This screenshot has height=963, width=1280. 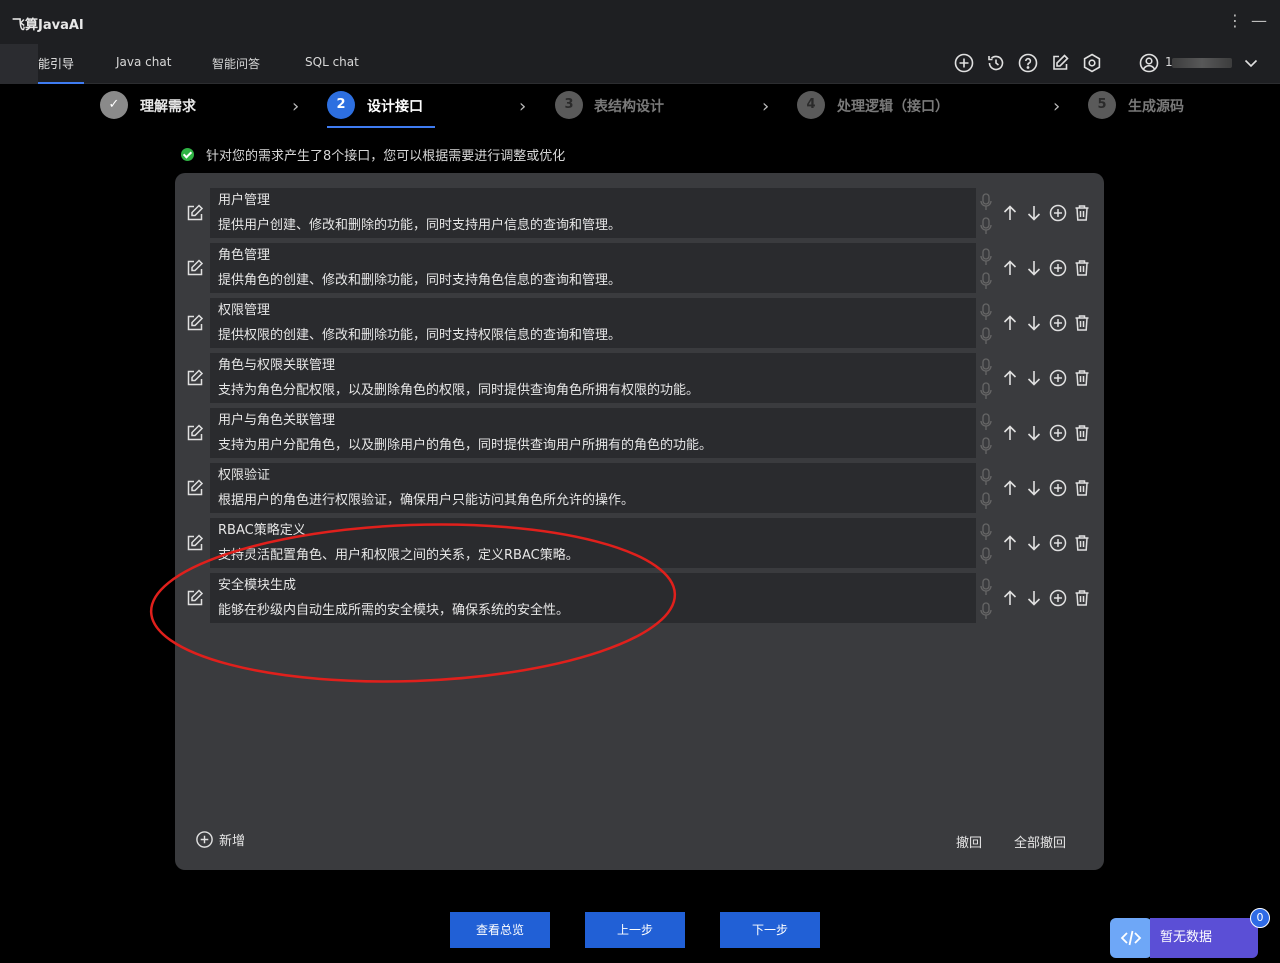 What do you see at coordinates (969, 841) in the screenshot?
I see `undo-button: 撤回` at bounding box center [969, 841].